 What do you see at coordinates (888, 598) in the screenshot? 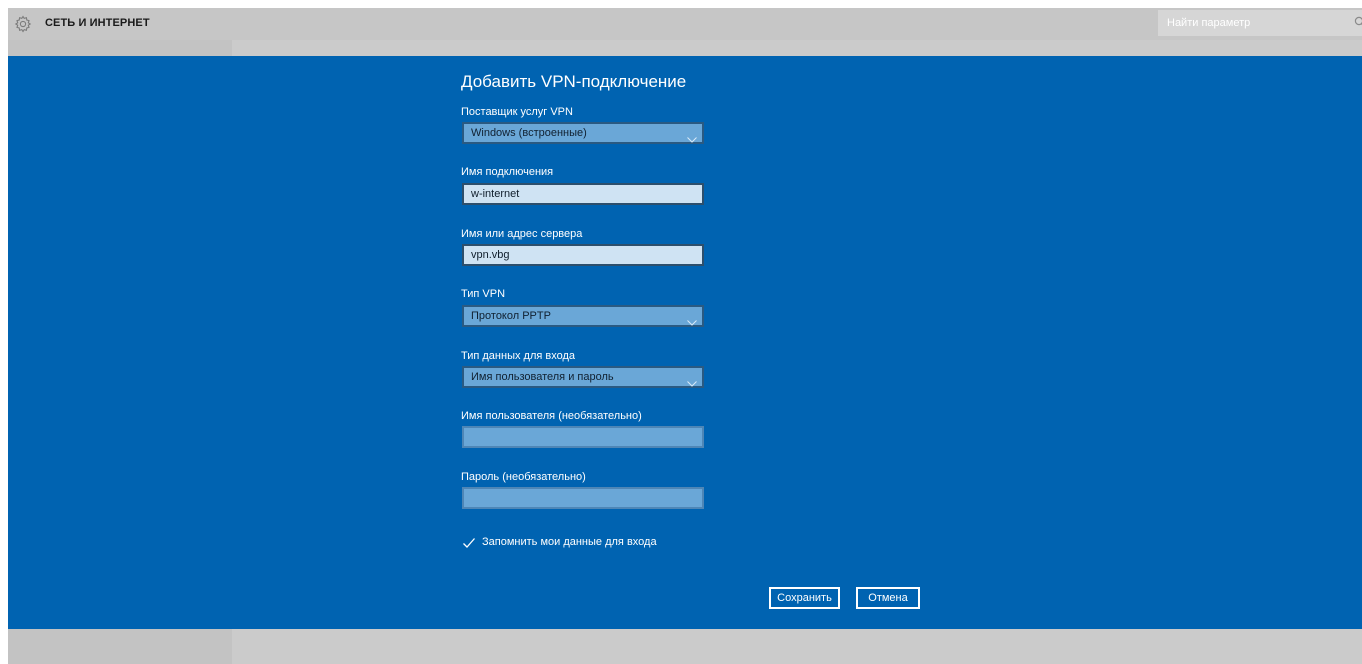
I see `cancel-button: Отмена` at bounding box center [888, 598].